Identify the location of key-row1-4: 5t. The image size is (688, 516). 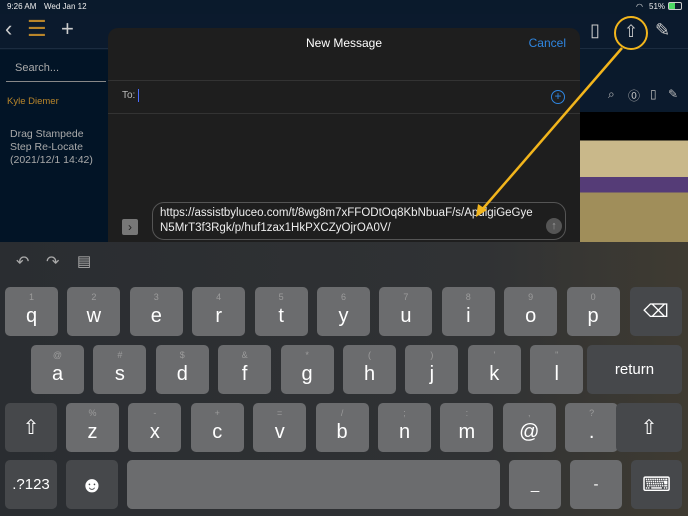
(281, 311).